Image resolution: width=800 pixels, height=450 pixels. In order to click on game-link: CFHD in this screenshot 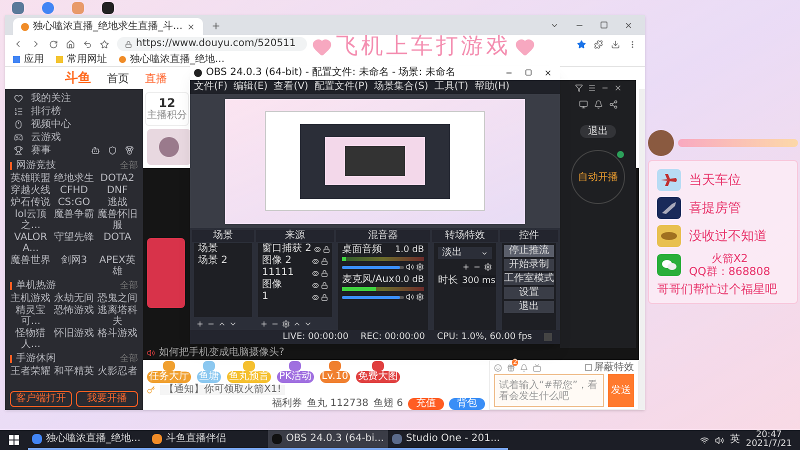, I will do `click(74, 190)`.